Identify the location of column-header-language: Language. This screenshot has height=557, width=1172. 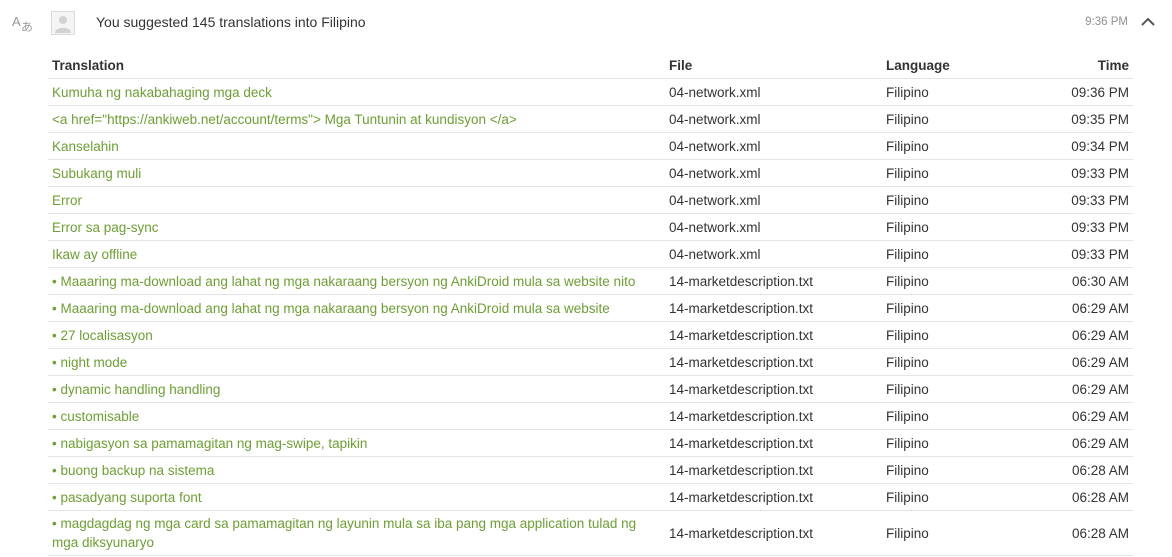
(952, 65).